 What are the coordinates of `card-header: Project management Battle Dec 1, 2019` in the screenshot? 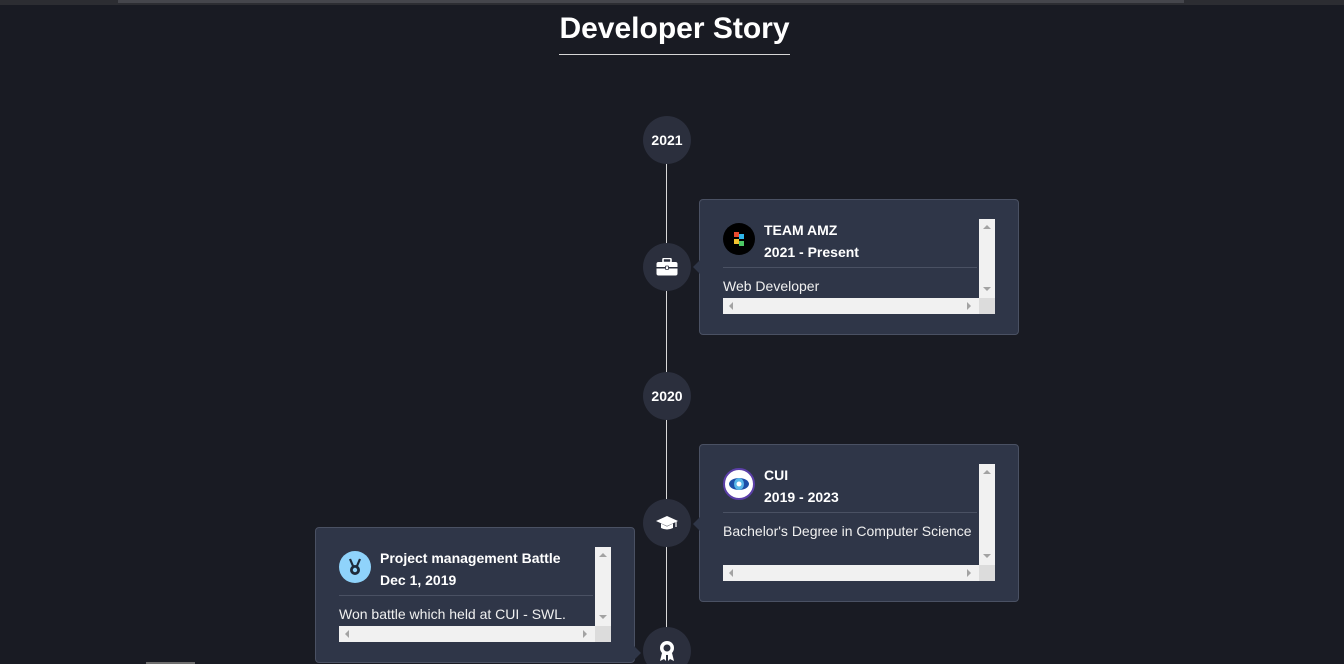 It's located at (450, 569).